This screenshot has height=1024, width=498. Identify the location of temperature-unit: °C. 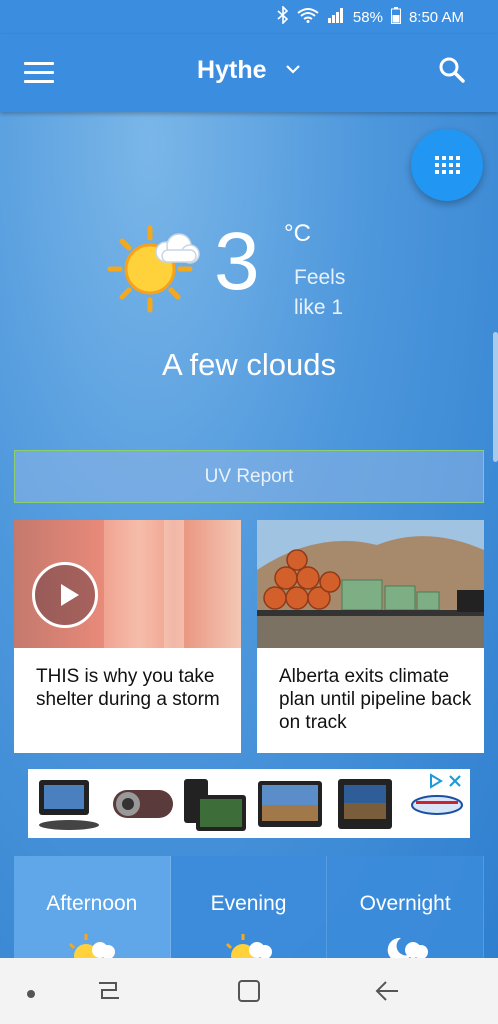
(297, 233).